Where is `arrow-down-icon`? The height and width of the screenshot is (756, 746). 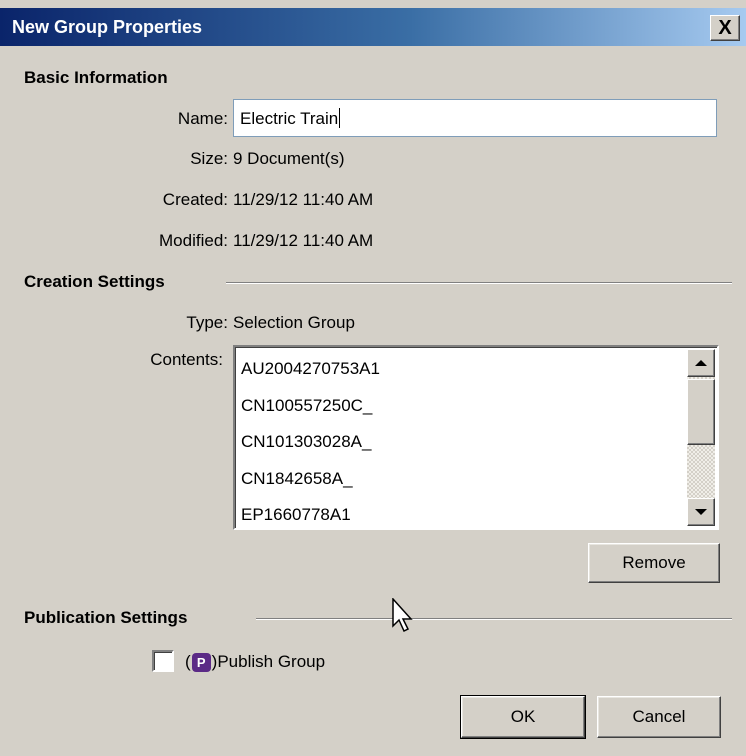
arrow-down-icon is located at coordinates (701, 512).